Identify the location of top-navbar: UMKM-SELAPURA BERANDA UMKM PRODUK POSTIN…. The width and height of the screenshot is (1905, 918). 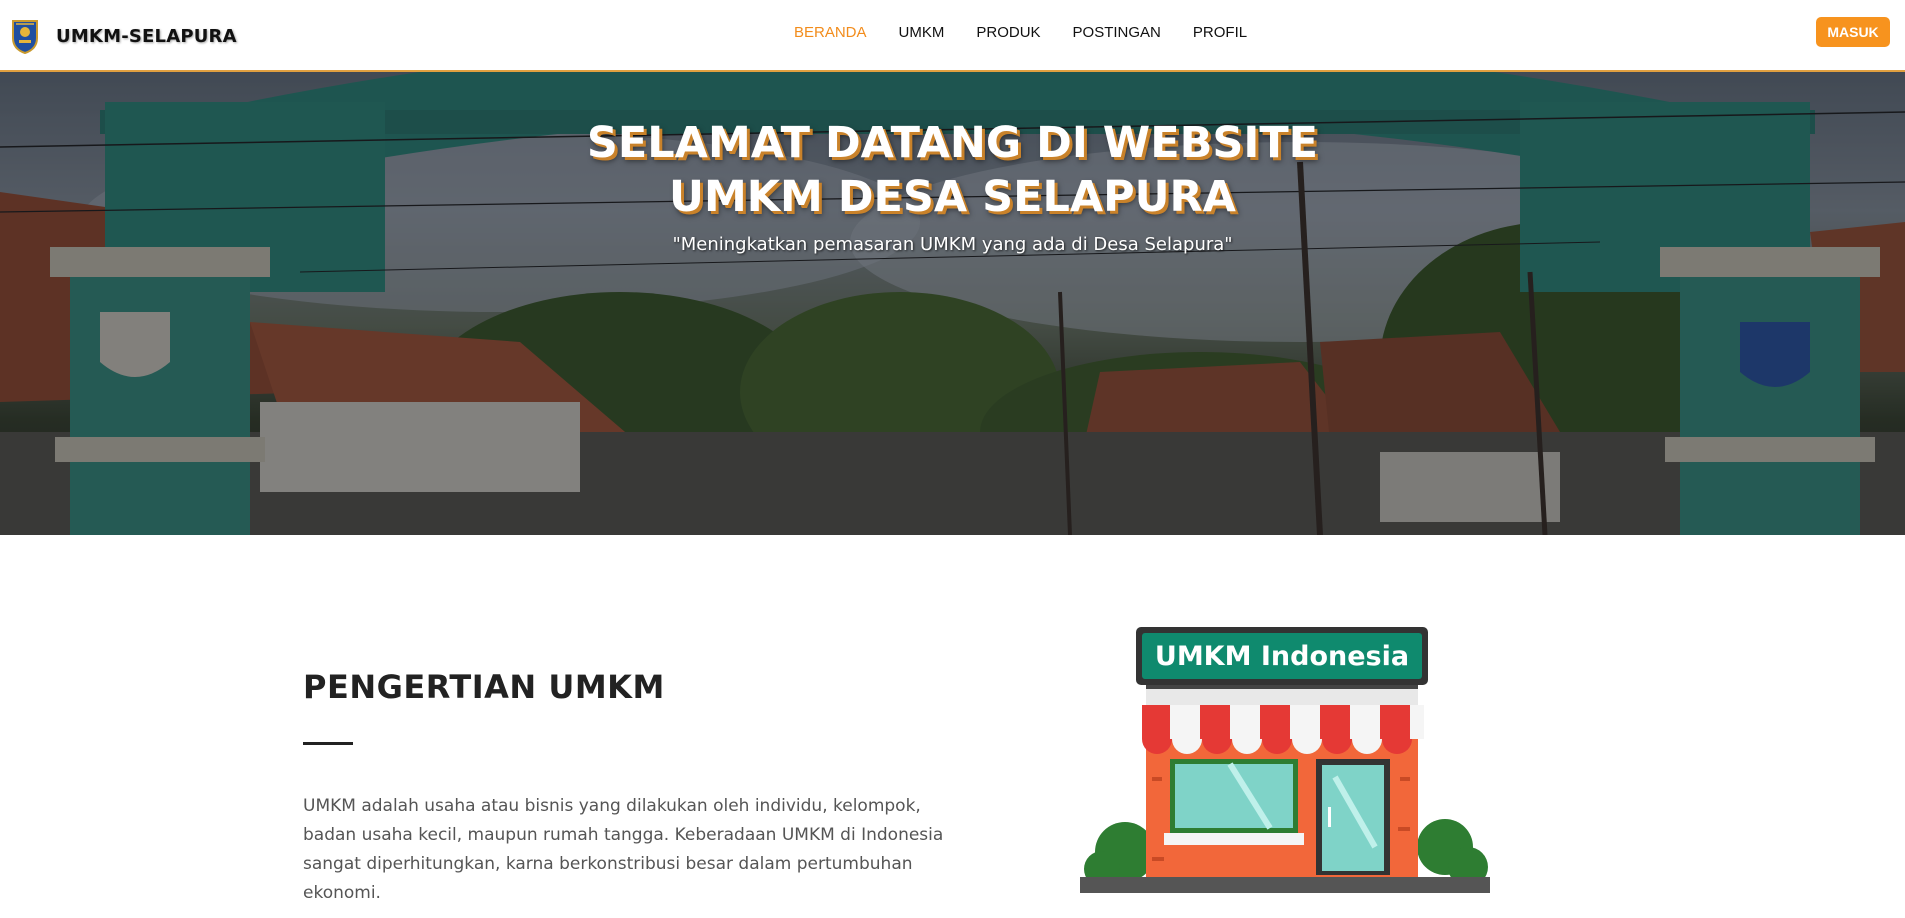
(952, 36).